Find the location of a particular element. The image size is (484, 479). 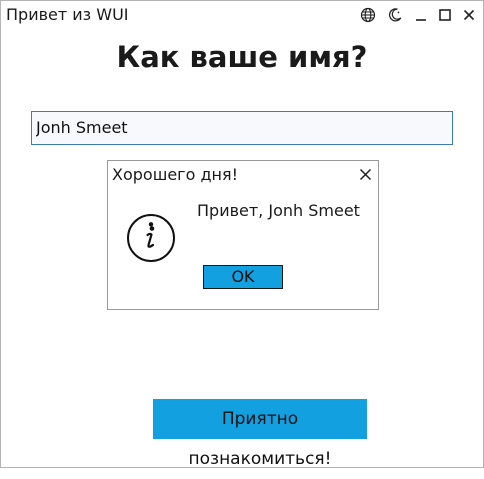

dialog-close-icon is located at coordinates (365, 174).